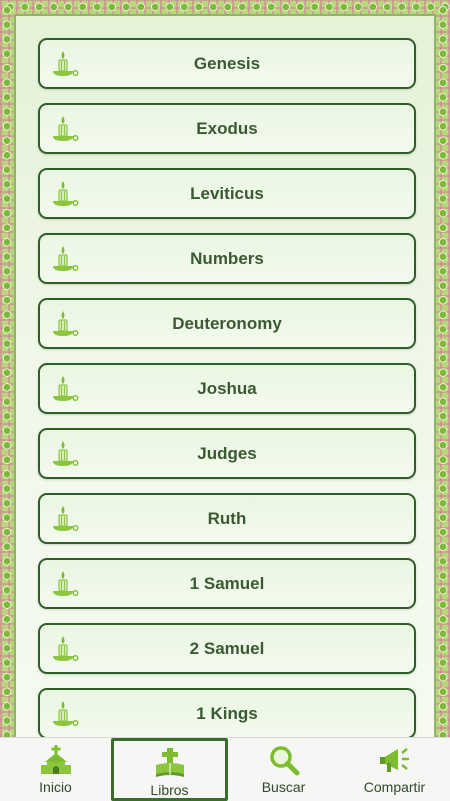 The height and width of the screenshot is (801, 450). Describe the element at coordinates (394, 760) in the screenshot. I see `megaphone-icon` at that location.